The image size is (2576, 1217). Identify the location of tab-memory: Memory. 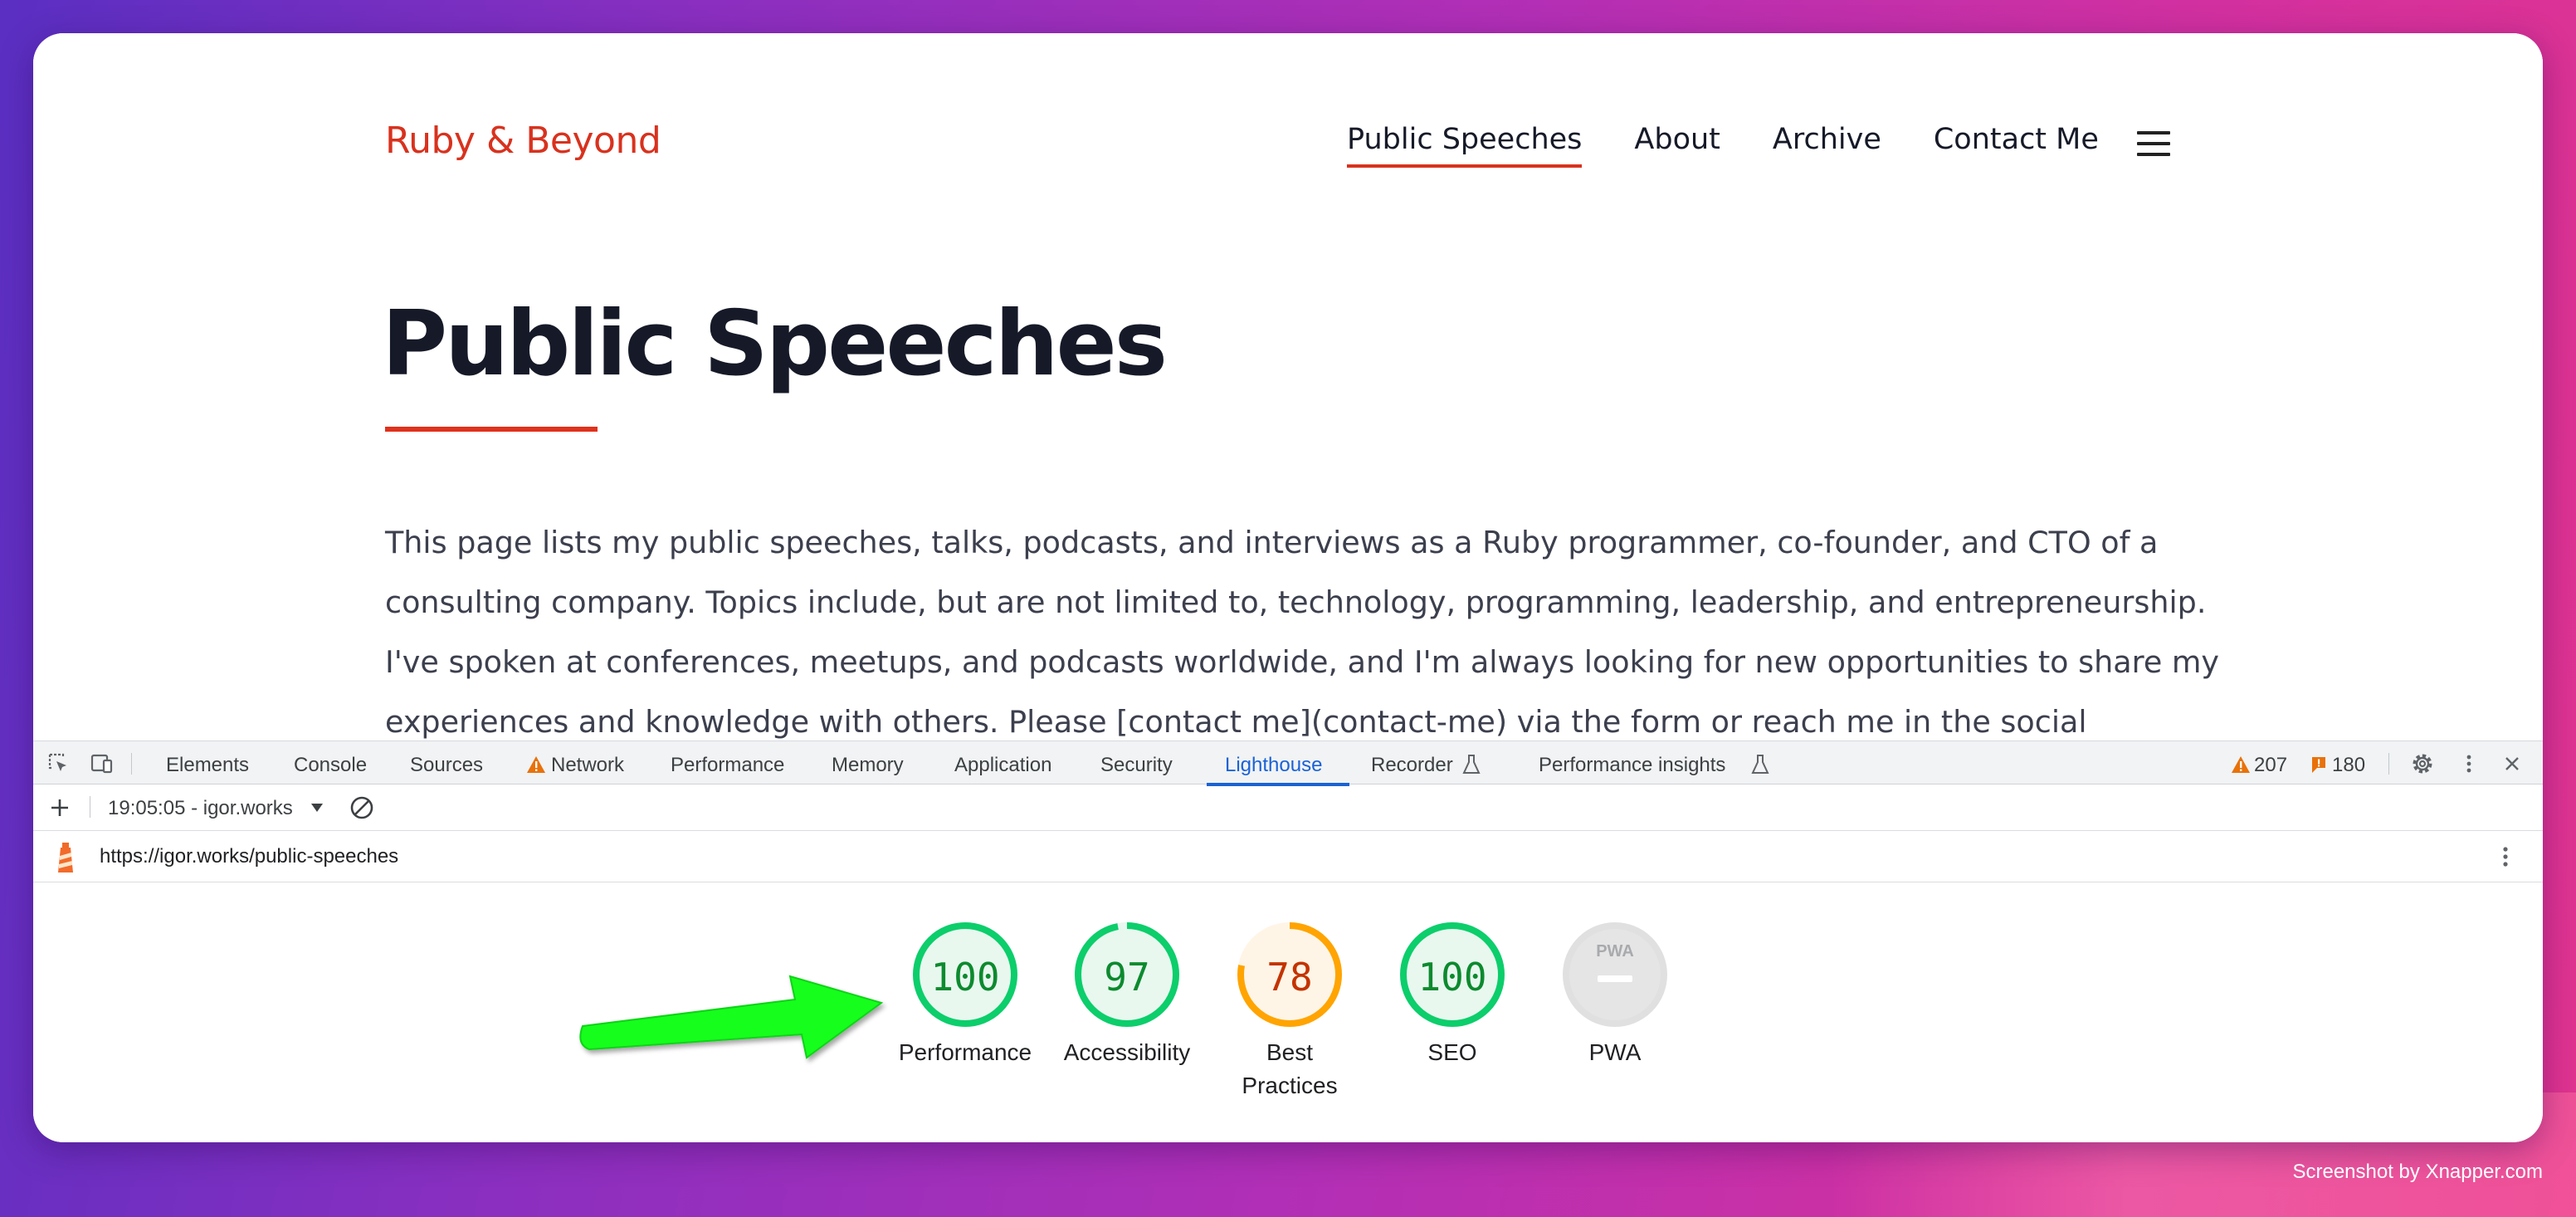
(868, 765).